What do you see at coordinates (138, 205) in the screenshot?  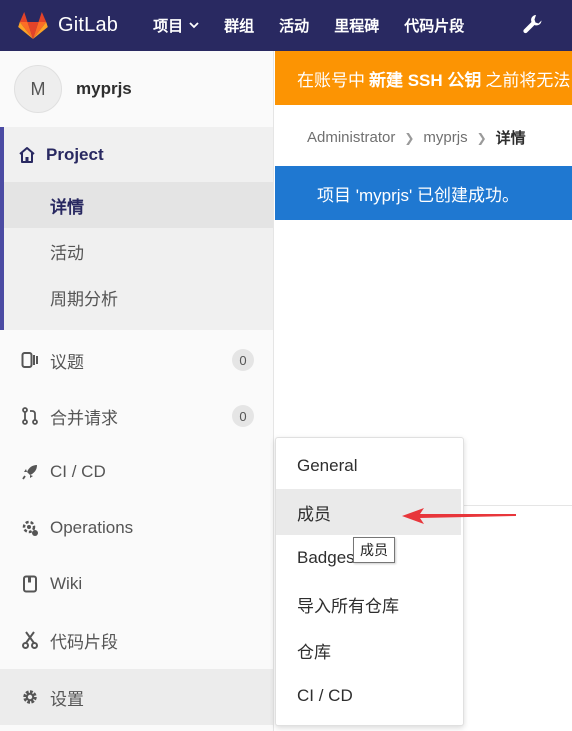 I see `sidebar-subitem-details: 详情` at bounding box center [138, 205].